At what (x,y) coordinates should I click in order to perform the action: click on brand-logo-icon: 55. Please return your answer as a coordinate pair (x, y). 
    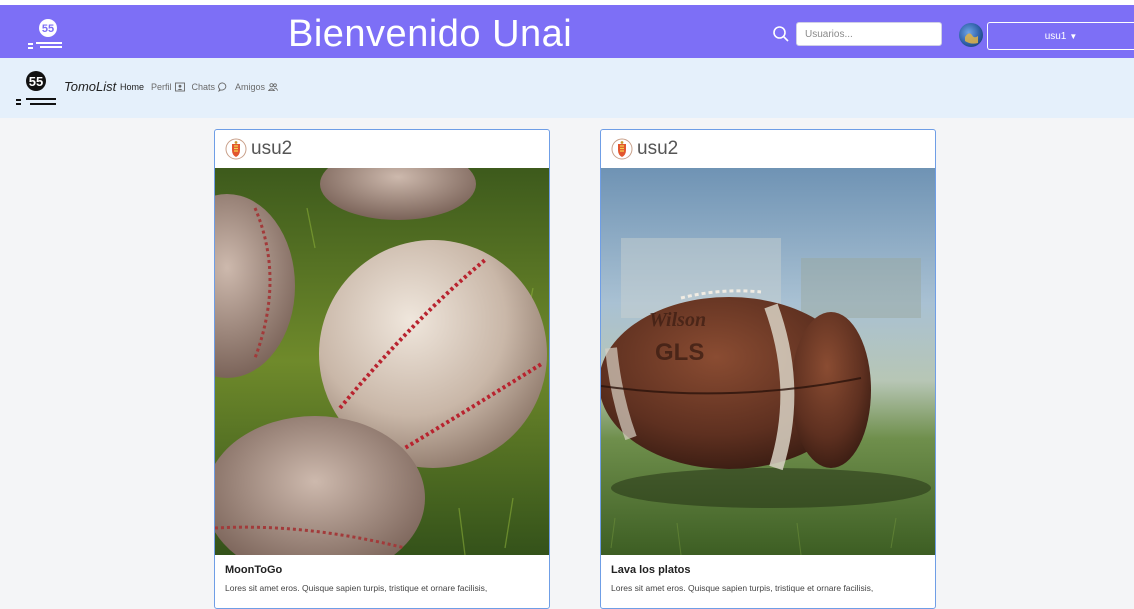
    Looking at the image, I should click on (37, 89).